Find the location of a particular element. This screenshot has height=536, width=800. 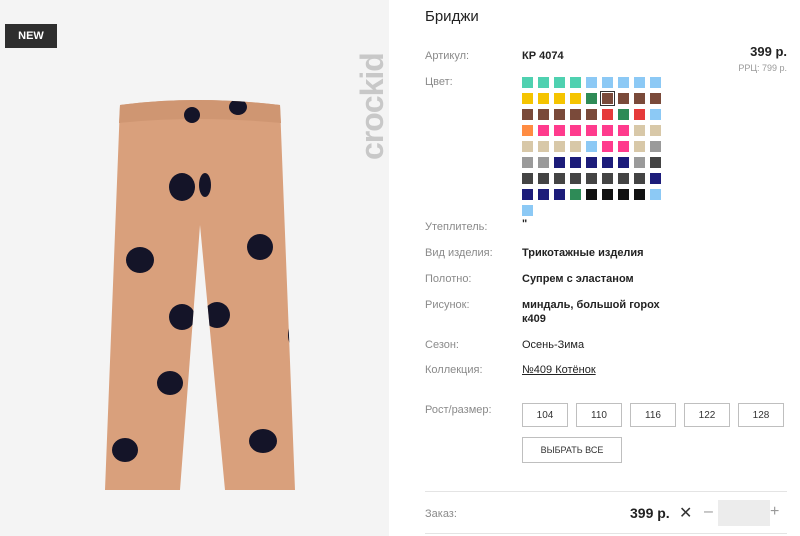

rrp-price: РРЦ: 799 р. is located at coordinates (762, 68).